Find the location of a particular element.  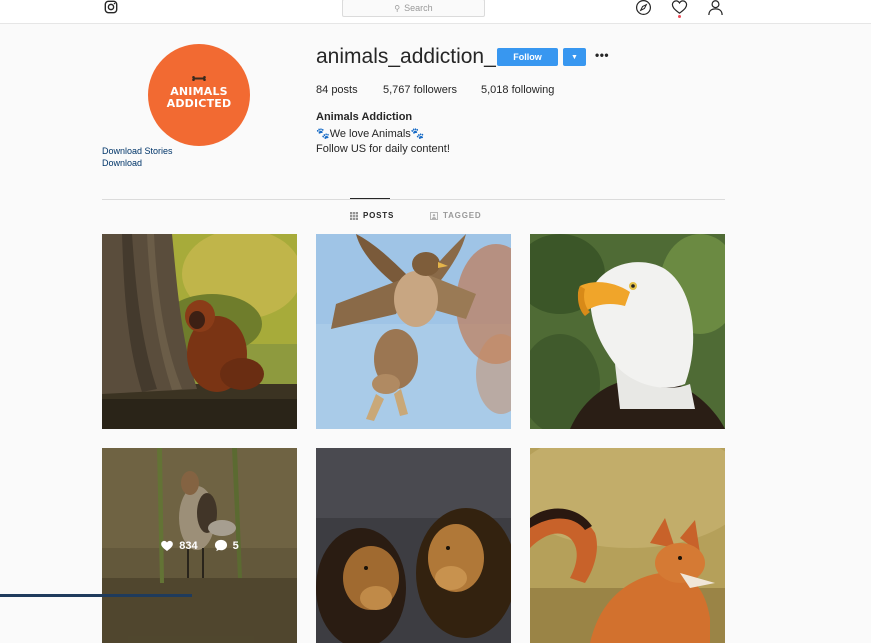

search-input: ⚲ Search is located at coordinates (413, 8).